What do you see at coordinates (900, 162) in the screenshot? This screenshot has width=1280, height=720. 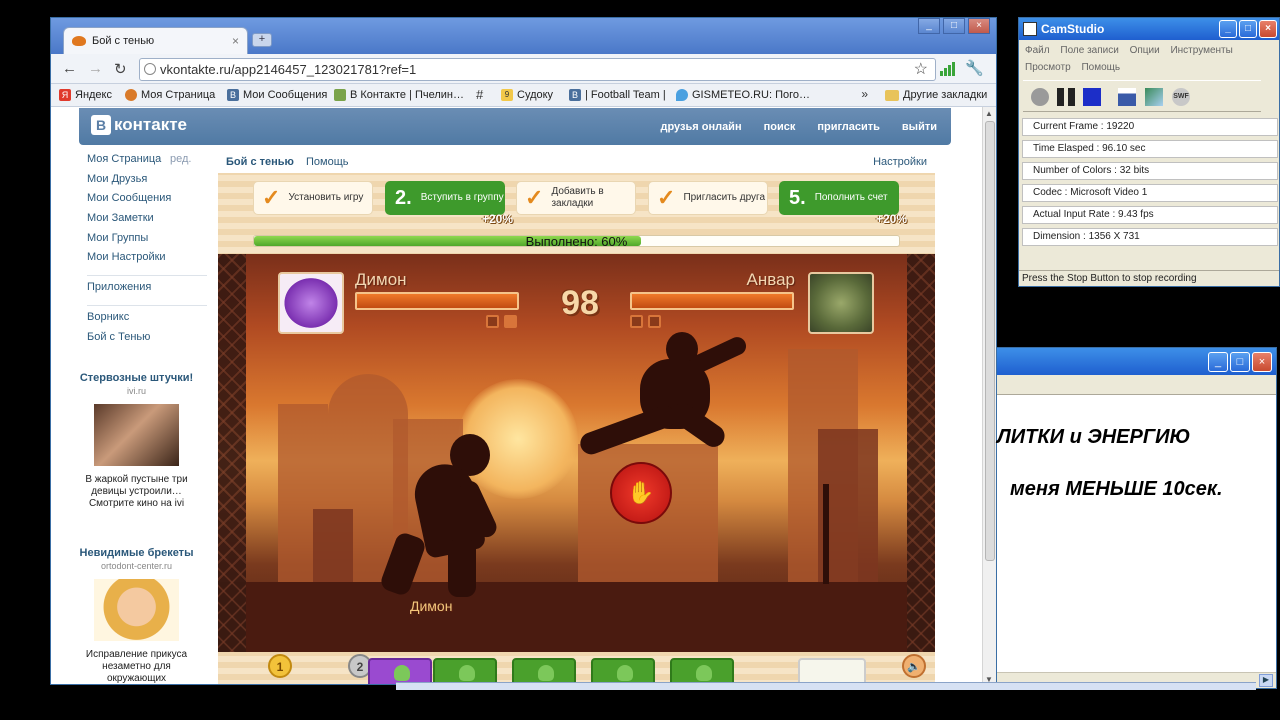 I see `settings-link: Настройки` at bounding box center [900, 162].